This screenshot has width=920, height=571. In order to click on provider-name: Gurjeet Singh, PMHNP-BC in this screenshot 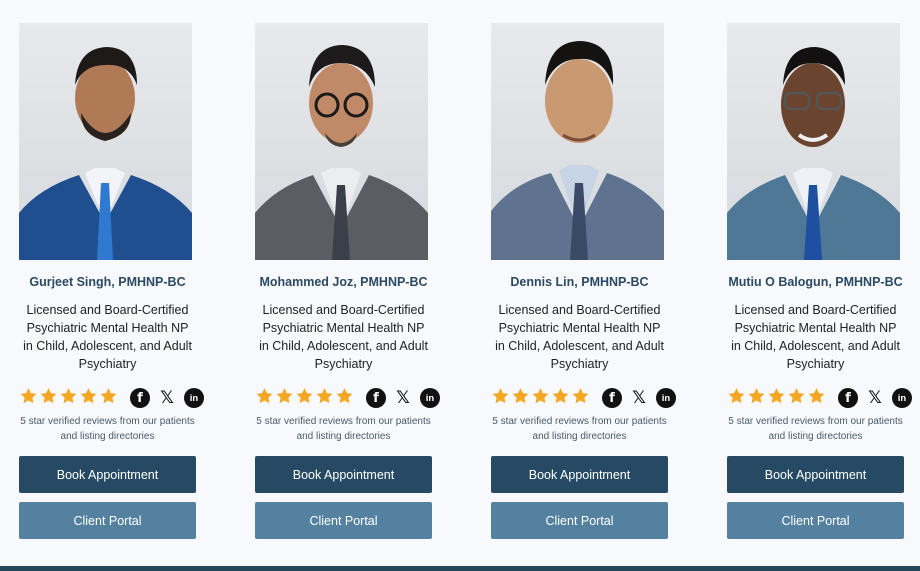, I will do `click(107, 282)`.